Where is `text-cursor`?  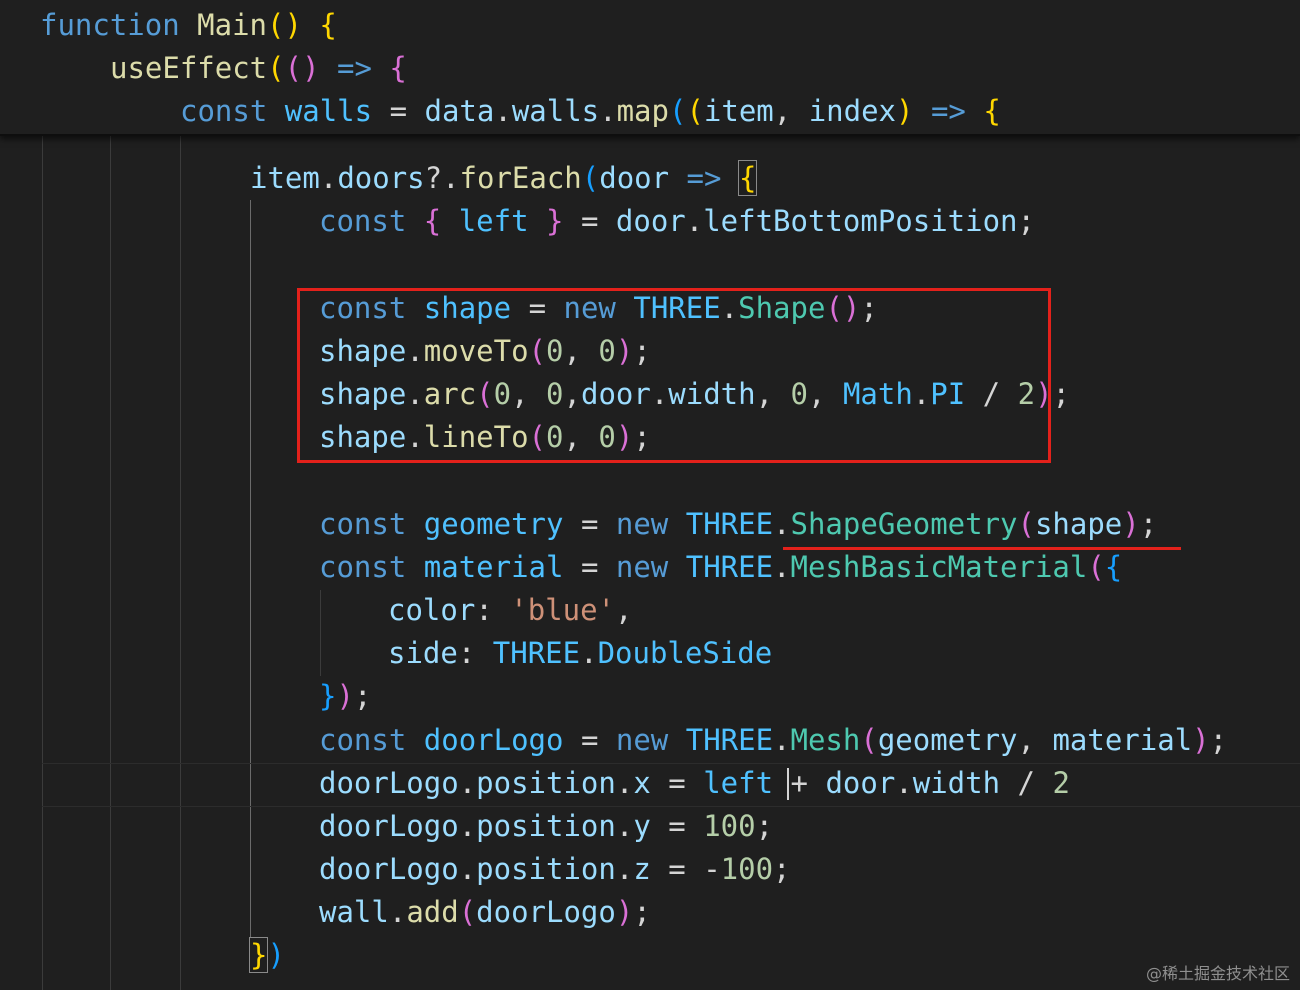 text-cursor is located at coordinates (788, 784).